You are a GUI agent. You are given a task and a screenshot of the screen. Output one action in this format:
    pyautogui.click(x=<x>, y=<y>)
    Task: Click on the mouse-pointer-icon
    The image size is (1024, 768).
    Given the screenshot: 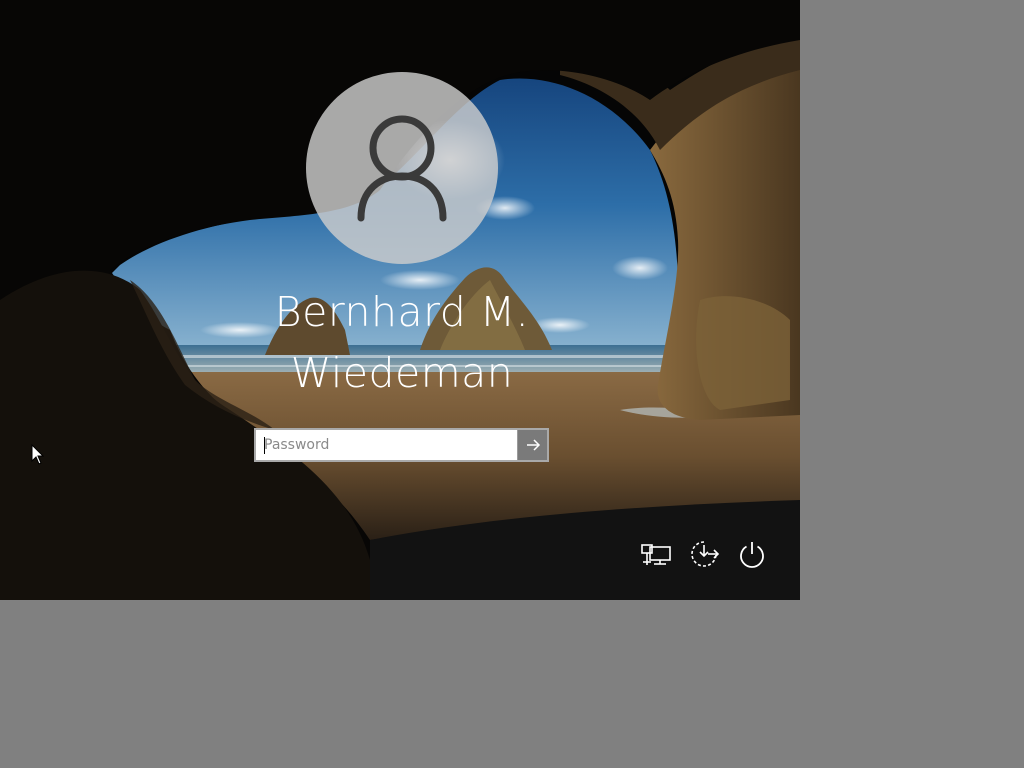 What is the action you would take?
    pyautogui.click(x=38, y=454)
    